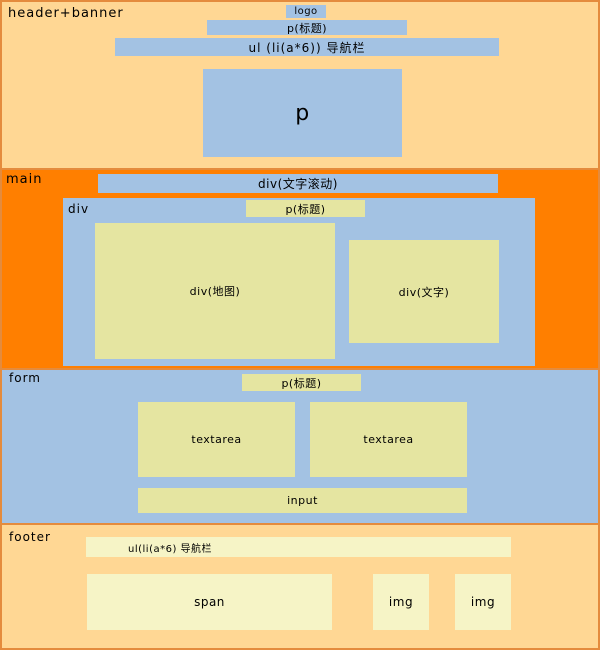 The image size is (600, 650). Describe the element at coordinates (298, 547) in the screenshot. I see `footer-nav-box: ul(li(a*6) 导航栏` at that location.